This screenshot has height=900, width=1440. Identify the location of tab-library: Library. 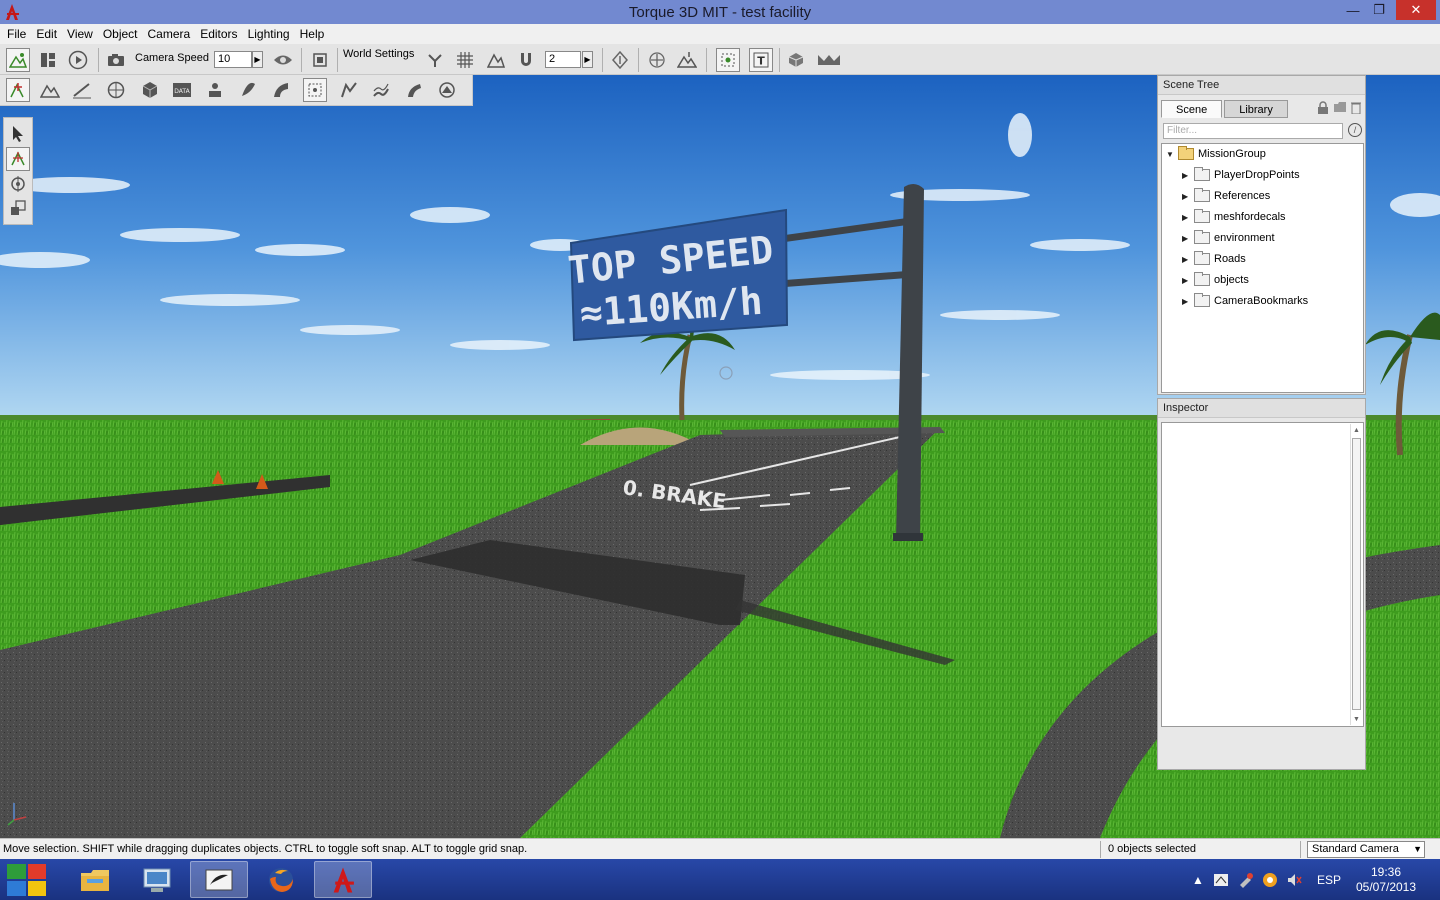
(1256, 109).